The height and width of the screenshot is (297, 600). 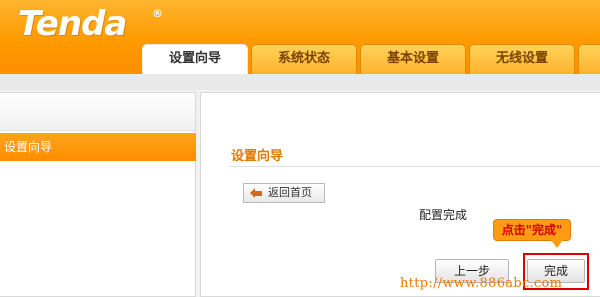 I want to click on header-strip, so click(x=300, y=82).